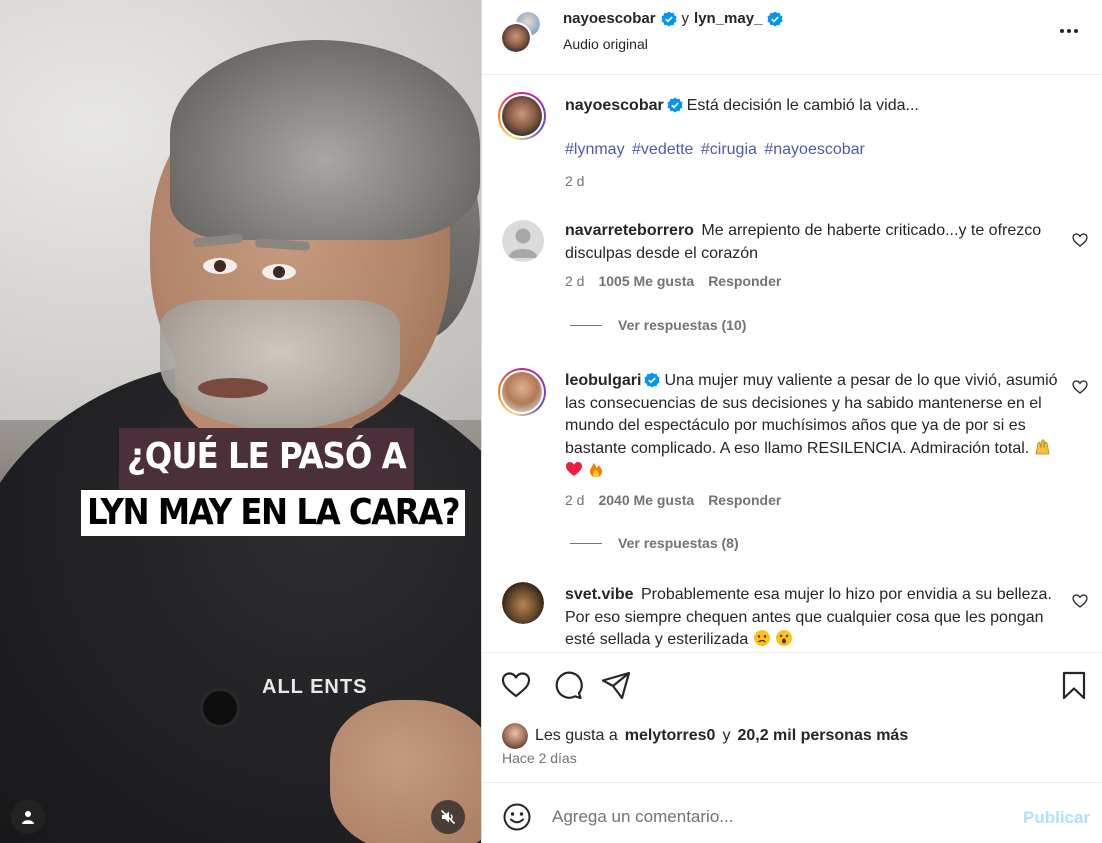 Image resolution: width=1102 pixels, height=843 pixels. I want to click on caption-meta: 2 d, so click(574, 181).